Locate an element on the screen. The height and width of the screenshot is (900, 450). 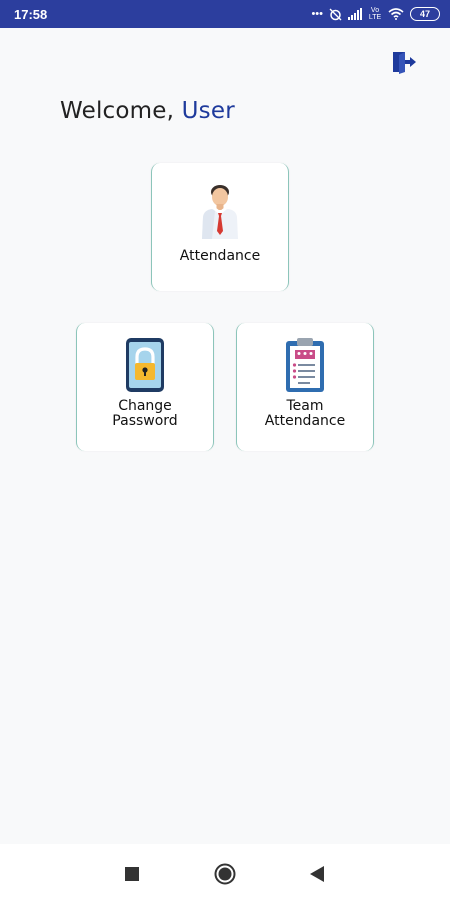
change-password-label-line1: Change is located at coordinates (145, 406).